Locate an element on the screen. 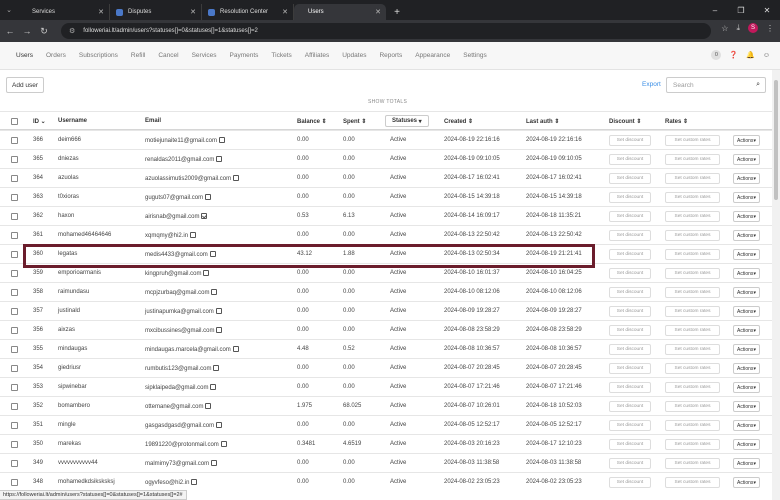 The image size is (780, 500). minimize-icon: – is located at coordinates (715, 10).